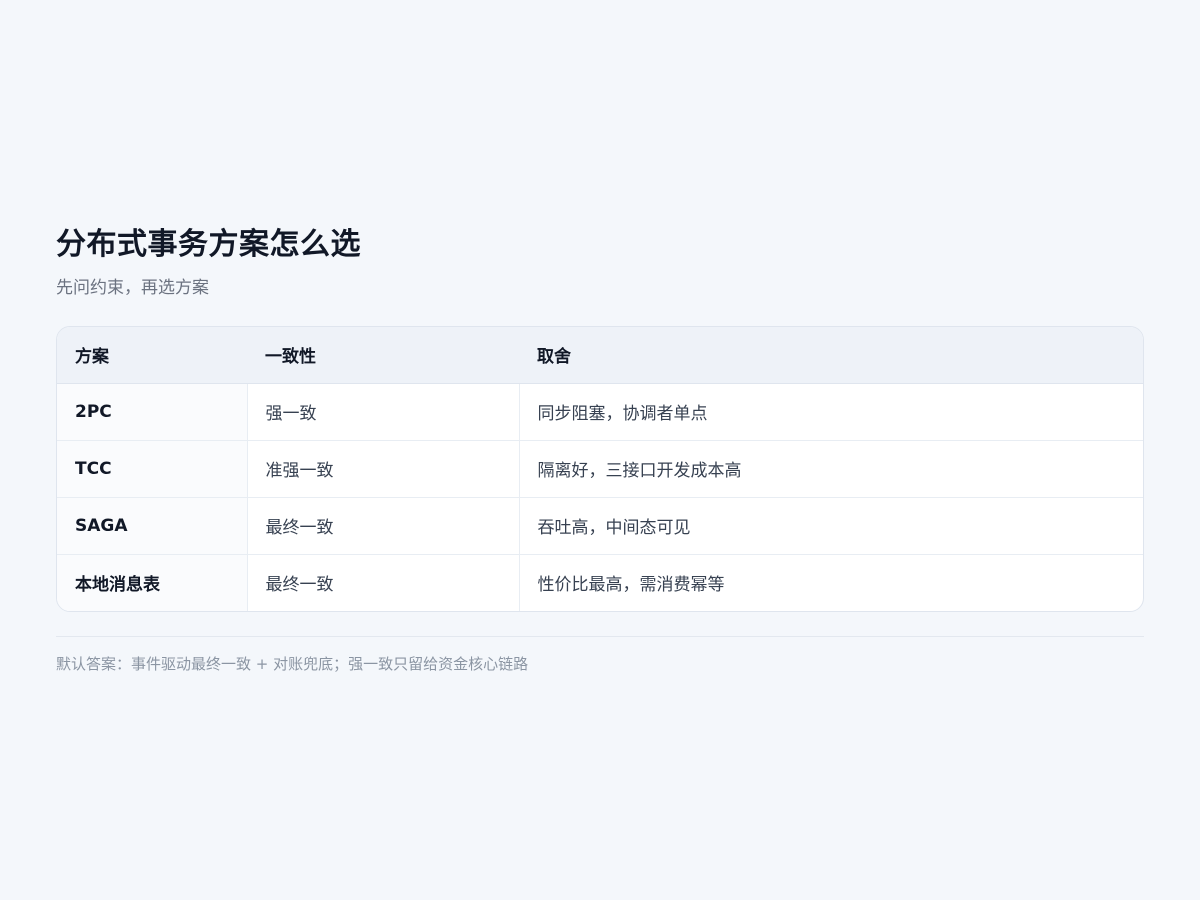 This screenshot has width=1200, height=900. Describe the element at coordinates (600, 636) in the screenshot. I see `divider` at that location.